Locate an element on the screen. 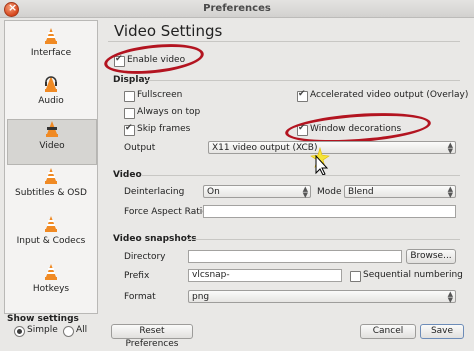  video-divider is located at coordinates (301, 175).